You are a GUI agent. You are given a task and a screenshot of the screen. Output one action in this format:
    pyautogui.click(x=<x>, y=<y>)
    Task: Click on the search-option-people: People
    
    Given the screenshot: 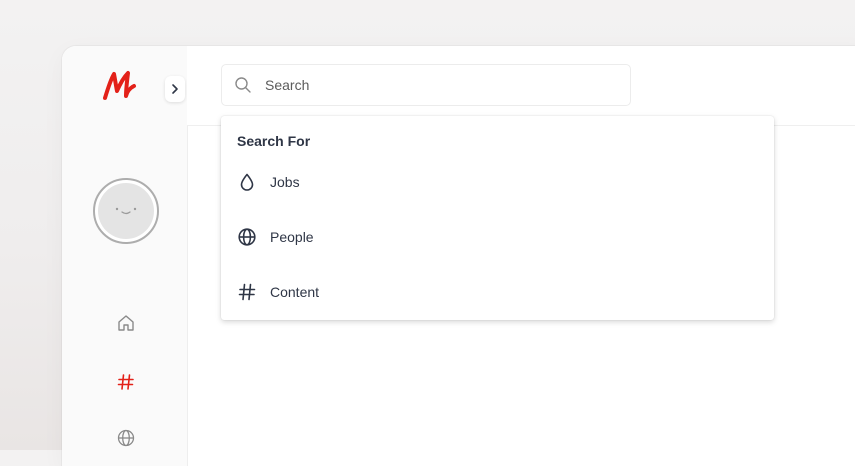 What is the action you would take?
    pyautogui.click(x=275, y=237)
    